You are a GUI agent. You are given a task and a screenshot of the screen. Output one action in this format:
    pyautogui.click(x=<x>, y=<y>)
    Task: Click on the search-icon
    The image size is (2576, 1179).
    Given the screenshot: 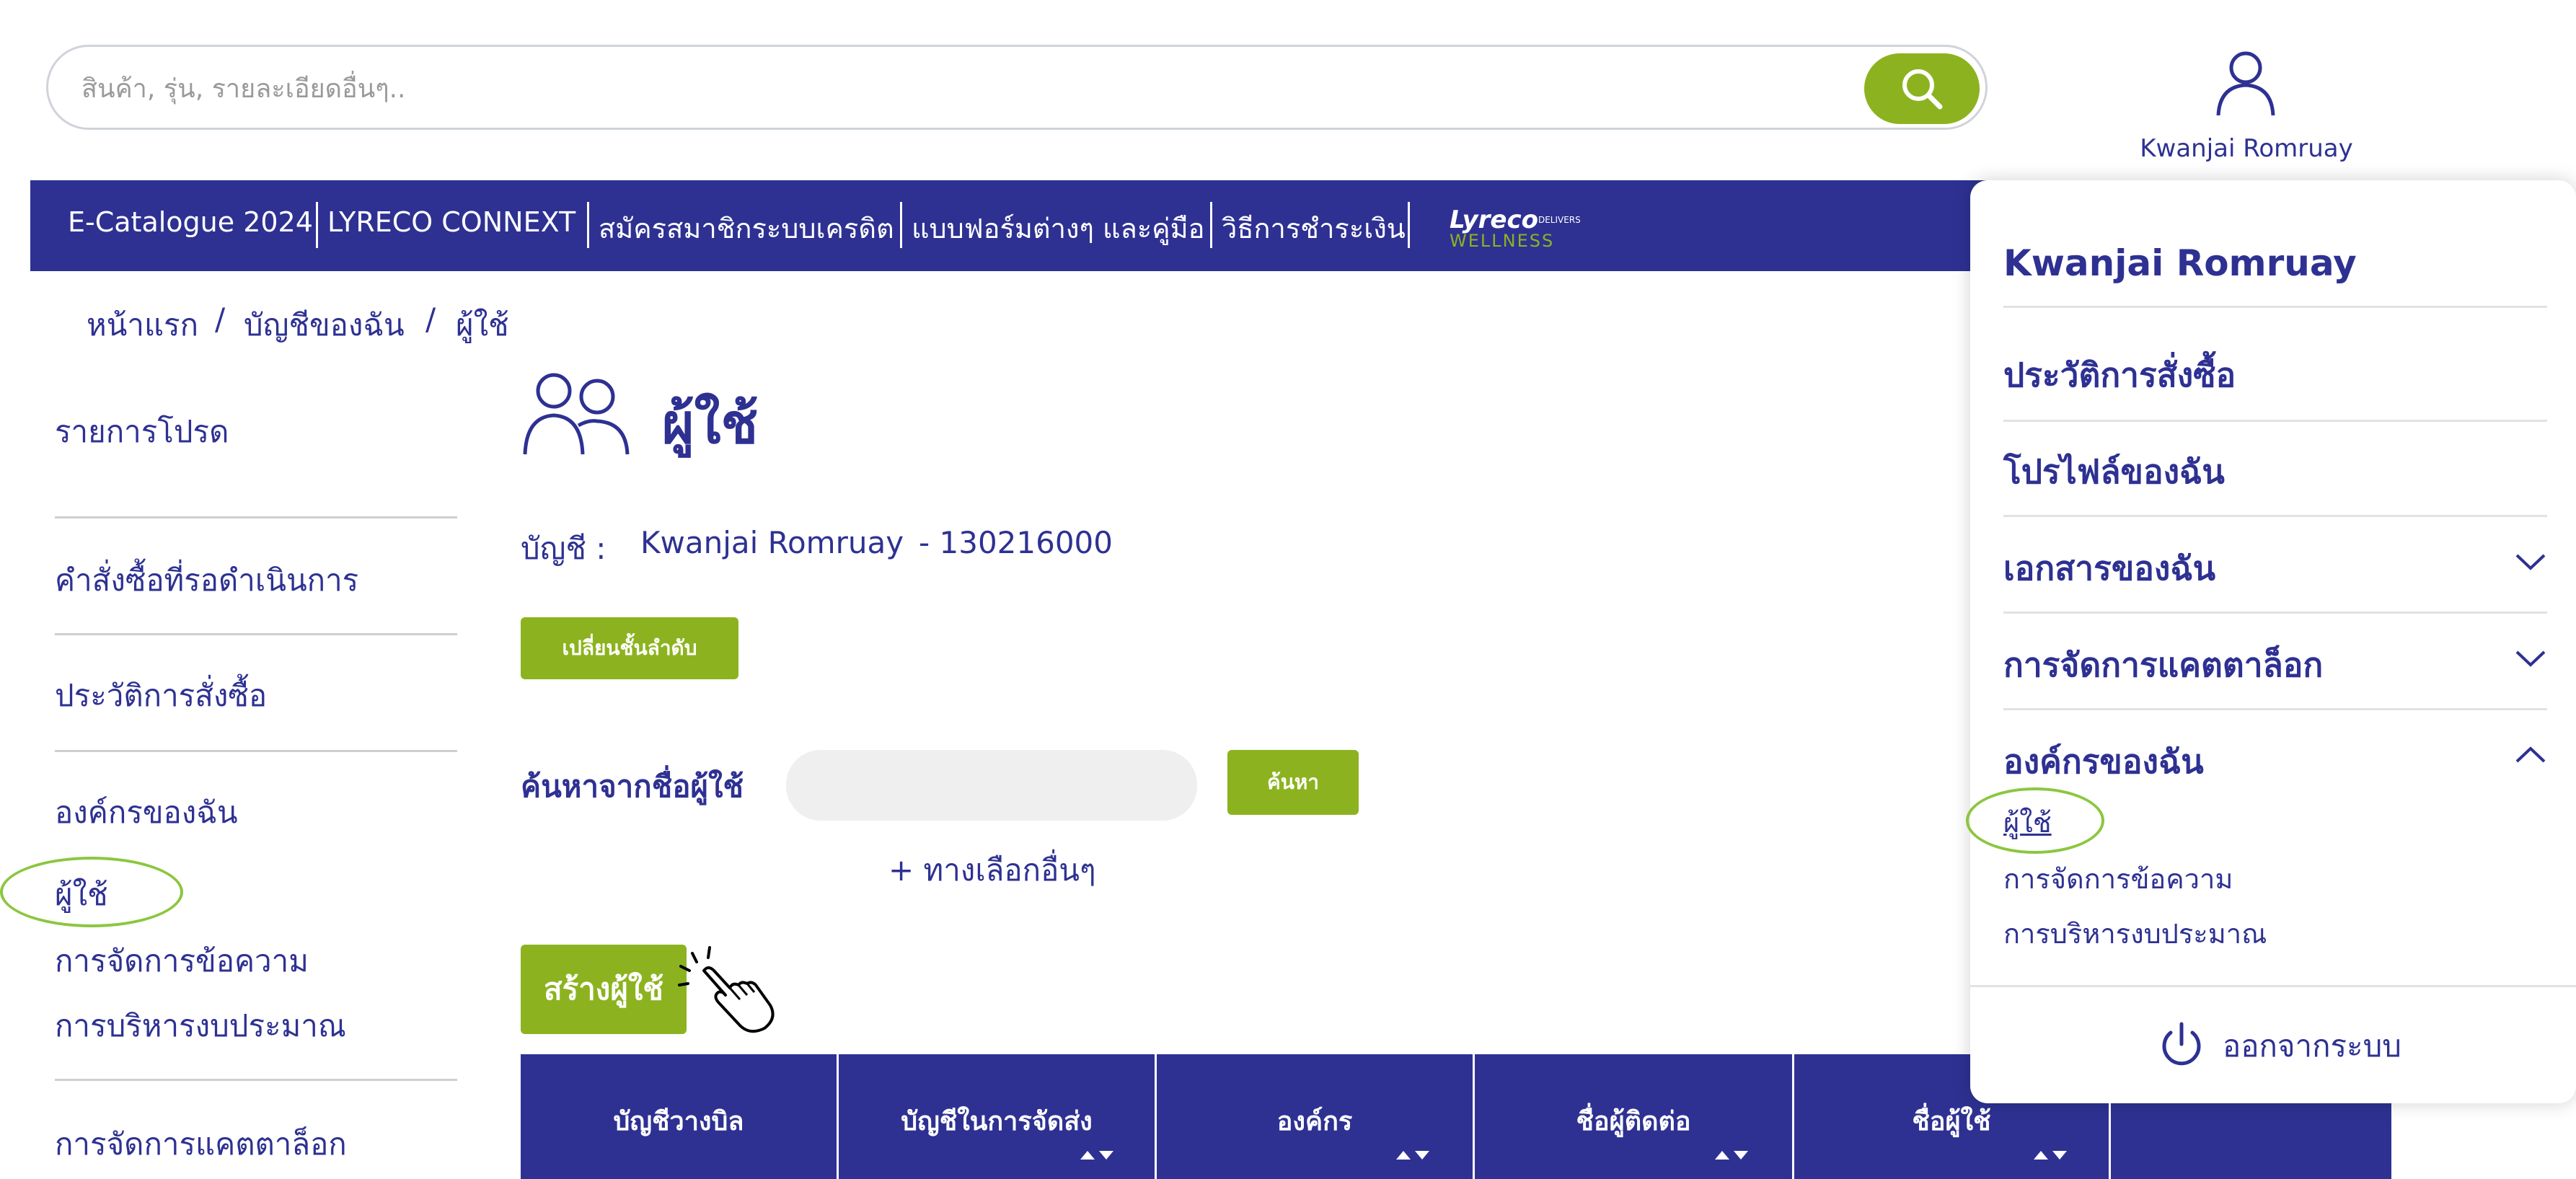 What is the action you would take?
    pyautogui.click(x=1922, y=89)
    